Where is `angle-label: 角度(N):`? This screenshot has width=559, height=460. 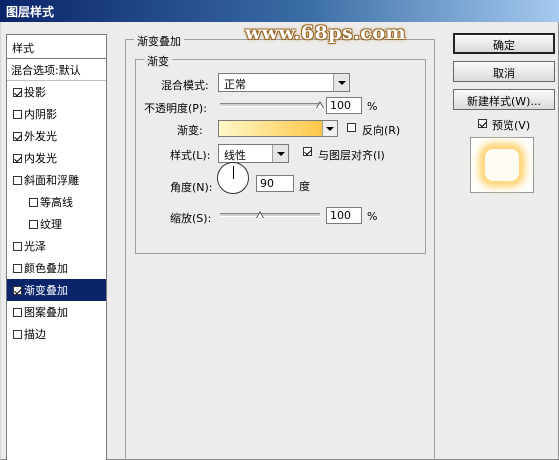
angle-label: 角度(N): is located at coordinates (191, 187).